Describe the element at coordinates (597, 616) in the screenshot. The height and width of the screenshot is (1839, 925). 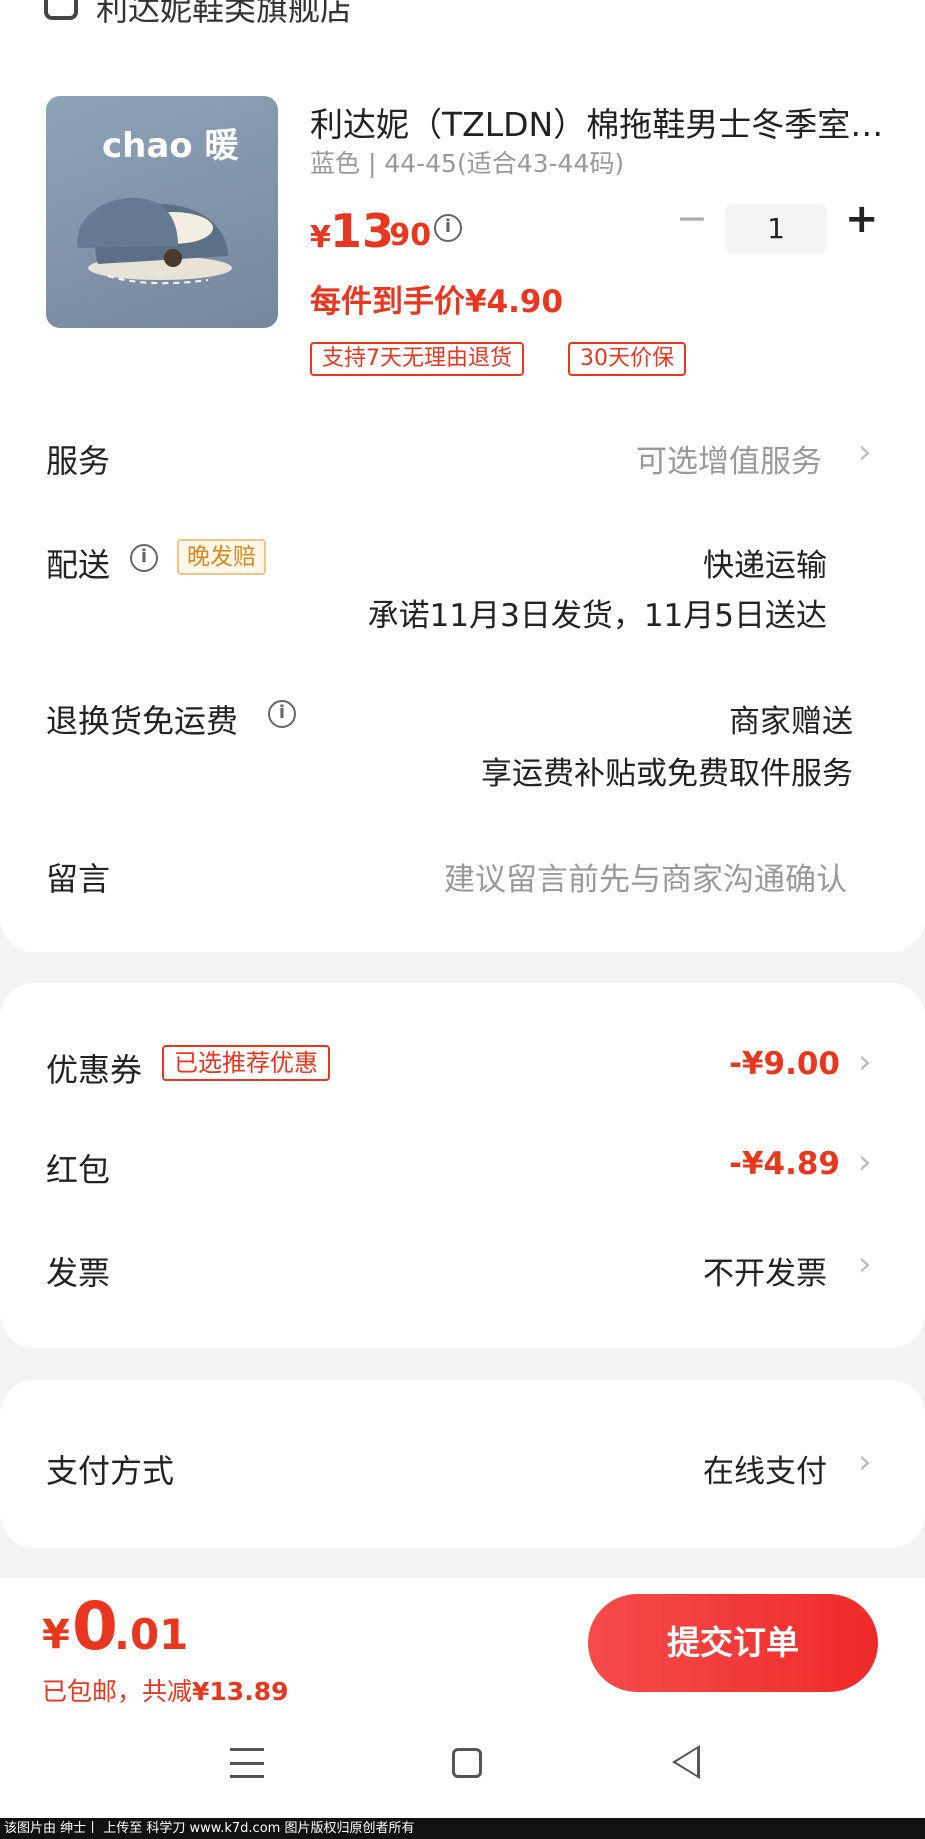
I see `delivery-promise: 承诺11月3日发货，11月5日送达` at that location.